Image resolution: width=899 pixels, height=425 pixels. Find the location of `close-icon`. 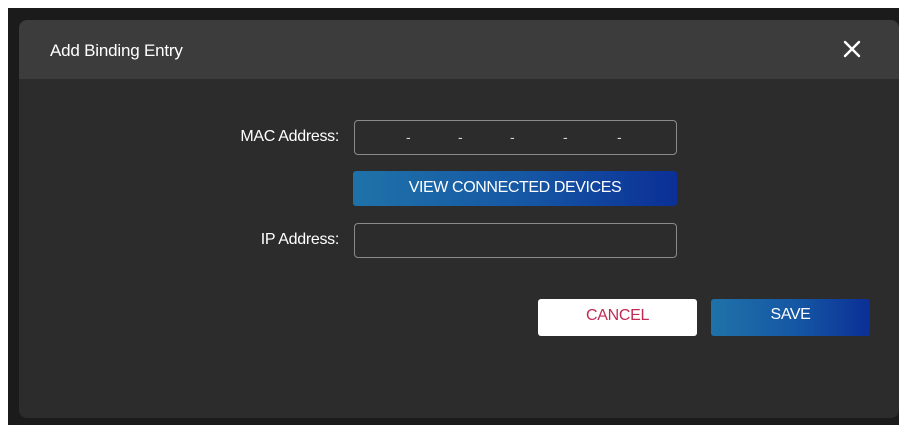

close-icon is located at coordinates (852, 49).